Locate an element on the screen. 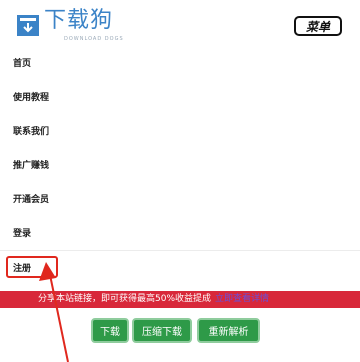  download-box-icon is located at coordinates (28, 25).